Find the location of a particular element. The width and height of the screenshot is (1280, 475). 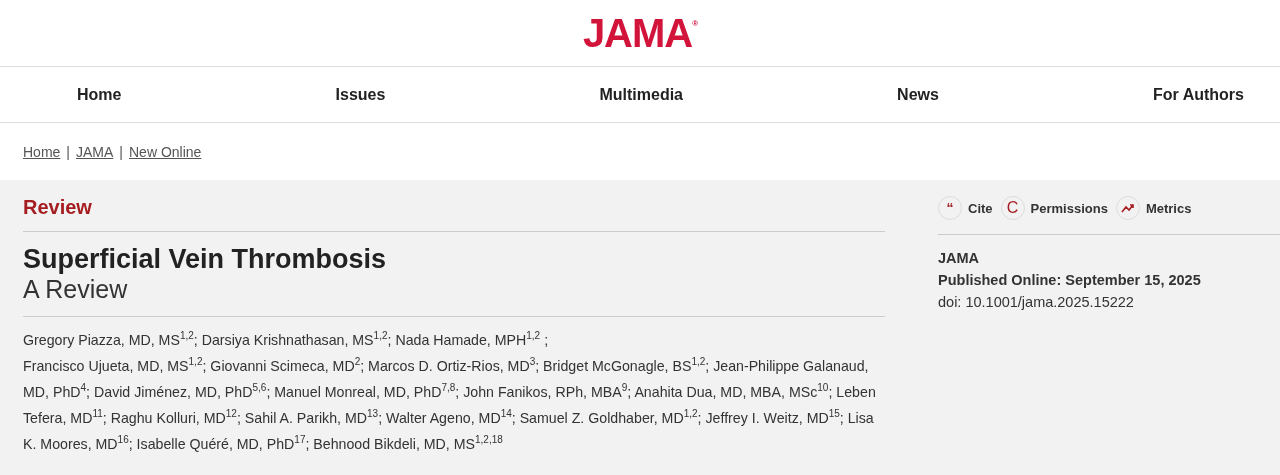

quote-icon: “ is located at coordinates (950, 208).